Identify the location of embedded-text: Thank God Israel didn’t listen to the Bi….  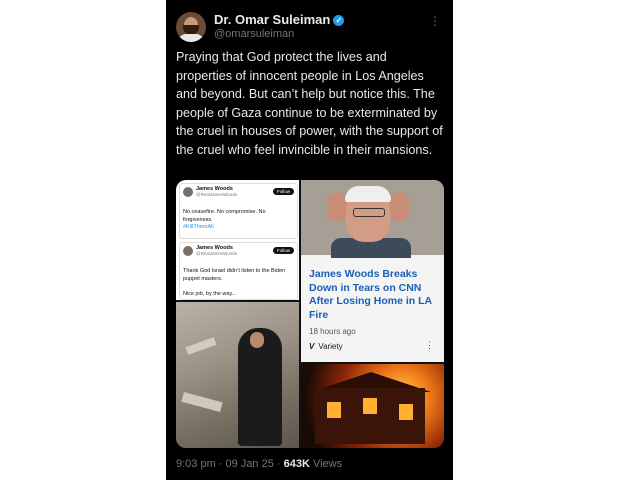
(234, 275).